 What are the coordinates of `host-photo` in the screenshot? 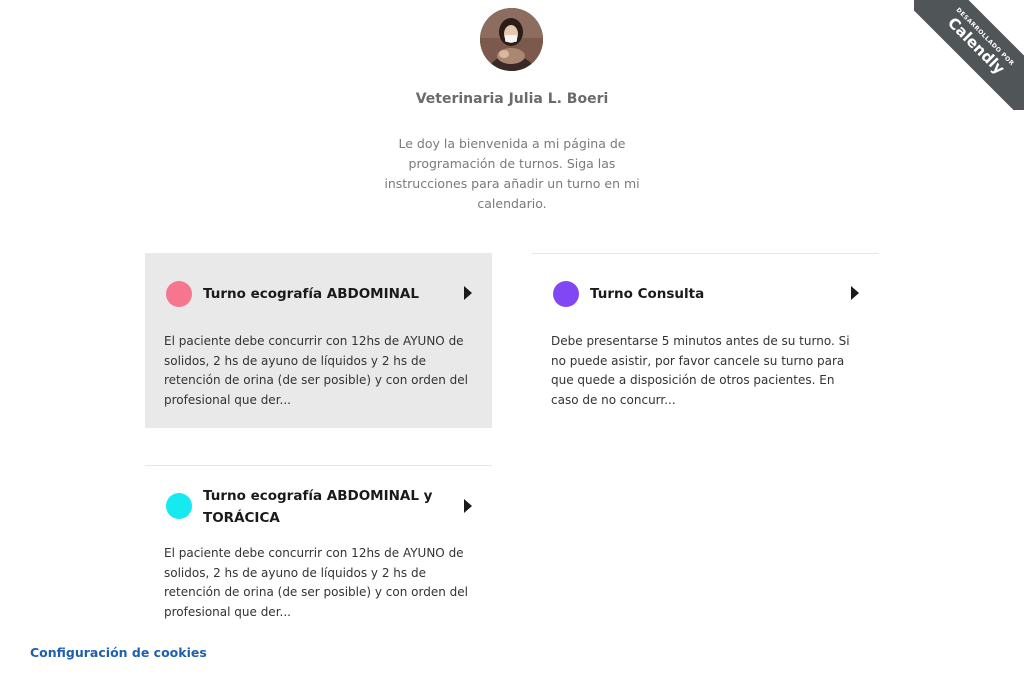 It's located at (511, 39).